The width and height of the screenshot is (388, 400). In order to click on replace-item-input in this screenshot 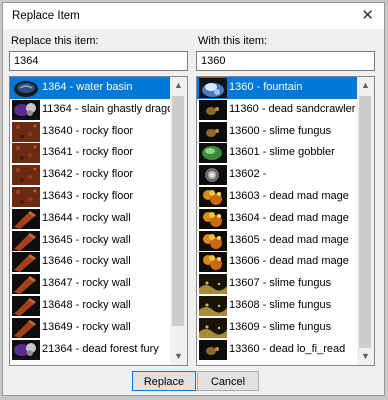, I will do `click(98, 61)`.